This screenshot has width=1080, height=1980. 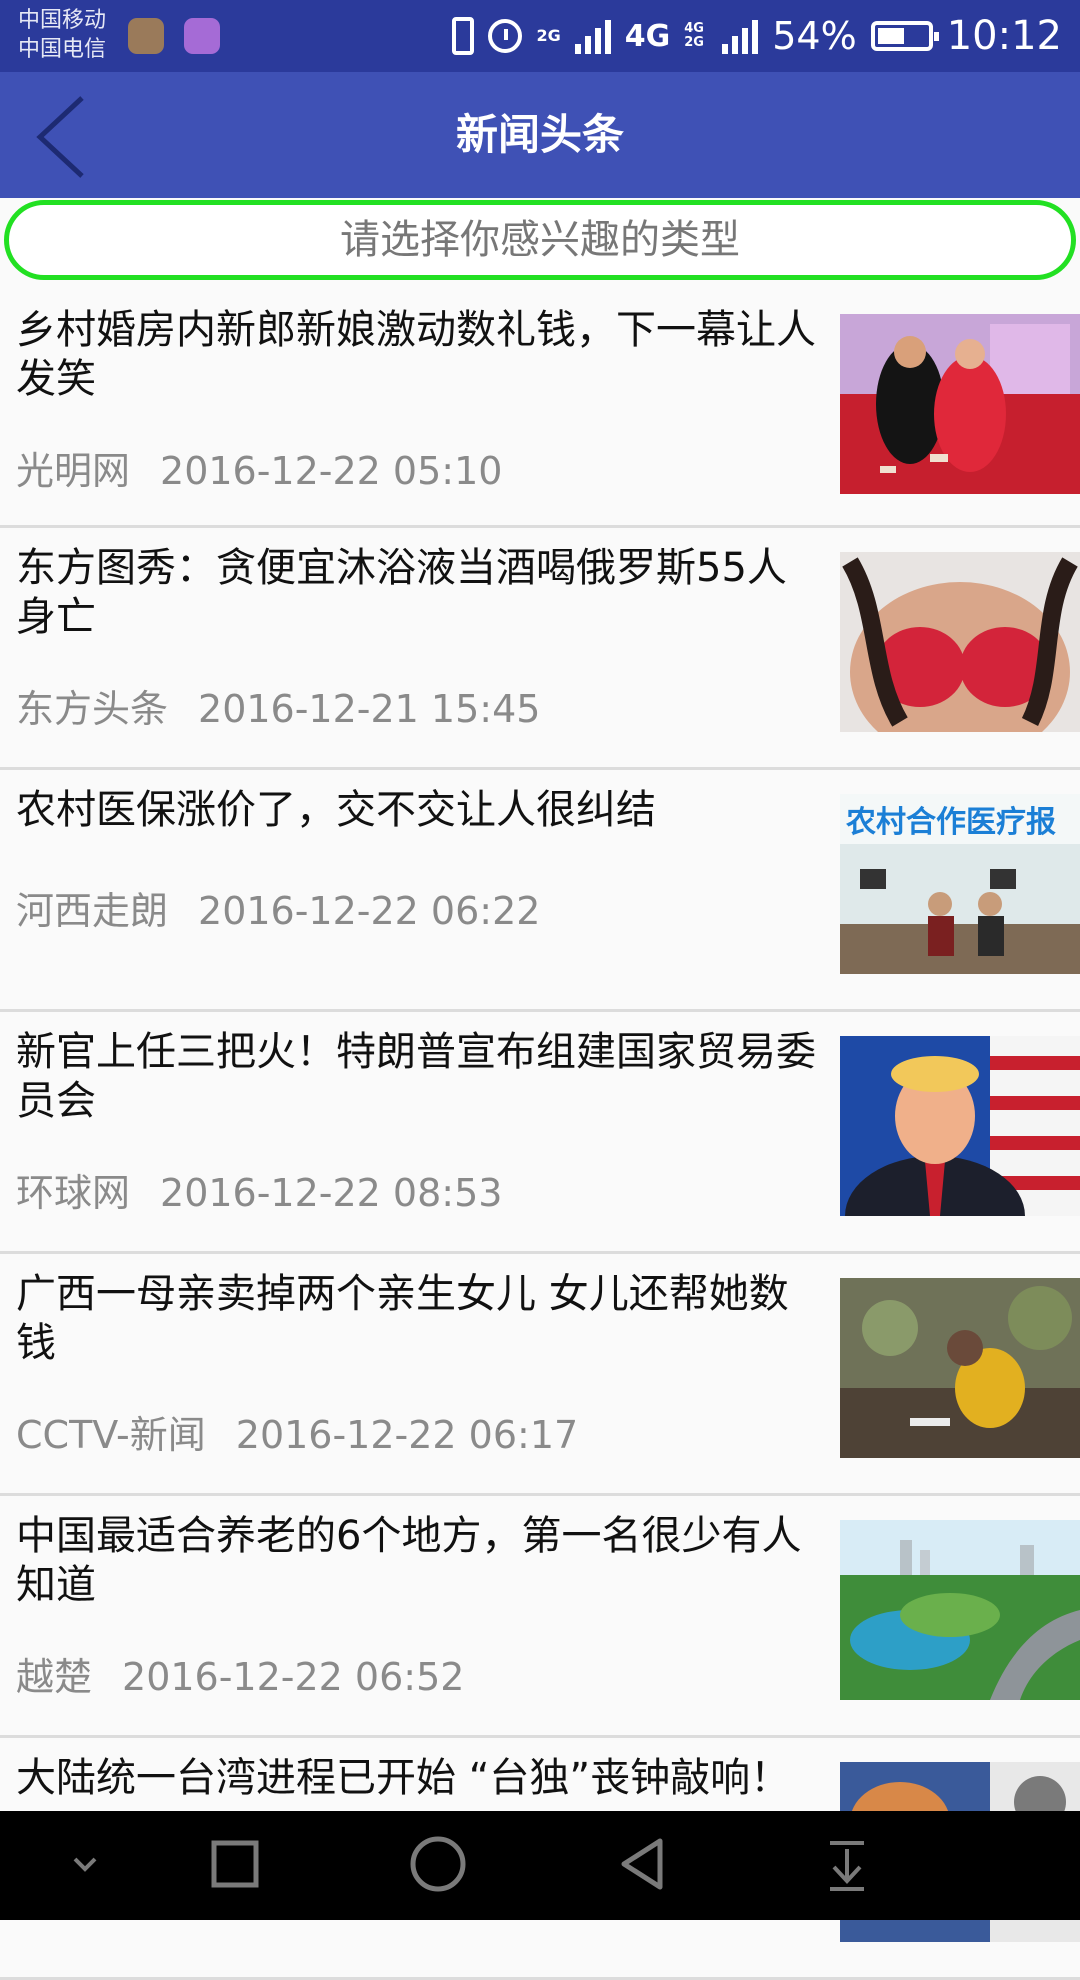 What do you see at coordinates (369, 911) in the screenshot?
I see `news-time: 2016-12-22 06:22` at bounding box center [369, 911].